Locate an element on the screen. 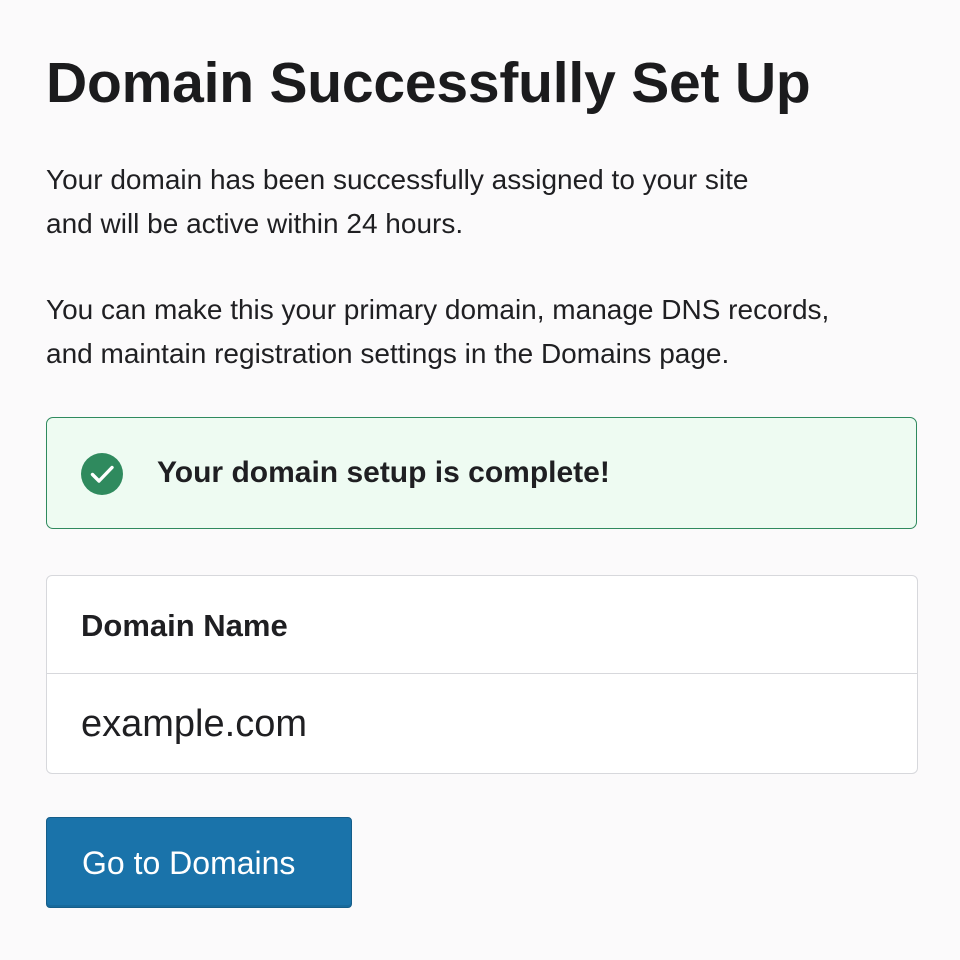 Image resolution: width=960 pixels, height=960 pixels. success-banner: Your domain setup is complete! is located at coordinates (481, 473).